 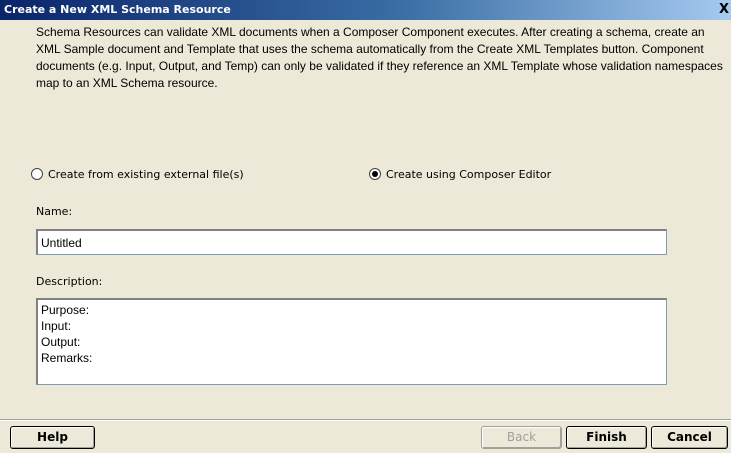 What do you see at coordinates (117, 9) in the screenshot?
I see `window-title: Create a New XML Schema Resource` at bounding box center [117, 9].